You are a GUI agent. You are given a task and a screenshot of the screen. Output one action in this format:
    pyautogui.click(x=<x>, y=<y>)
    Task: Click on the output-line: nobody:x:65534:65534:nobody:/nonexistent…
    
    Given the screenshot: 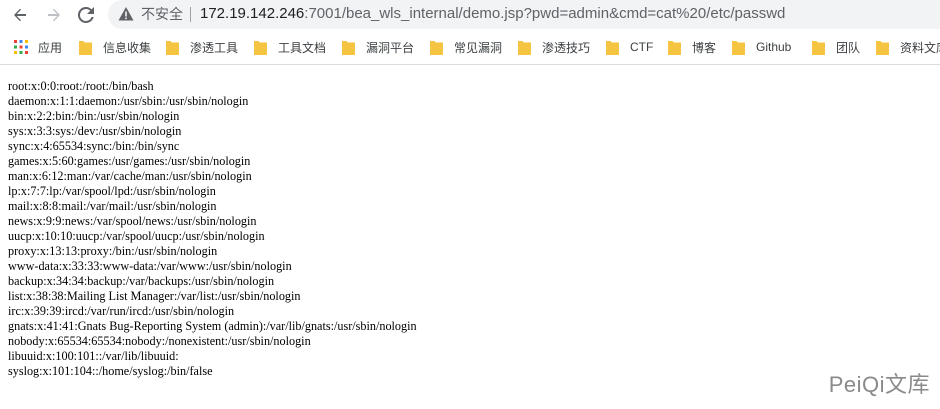 What is the action you would take?
    pyautogui.click(x=159, y=341)
    